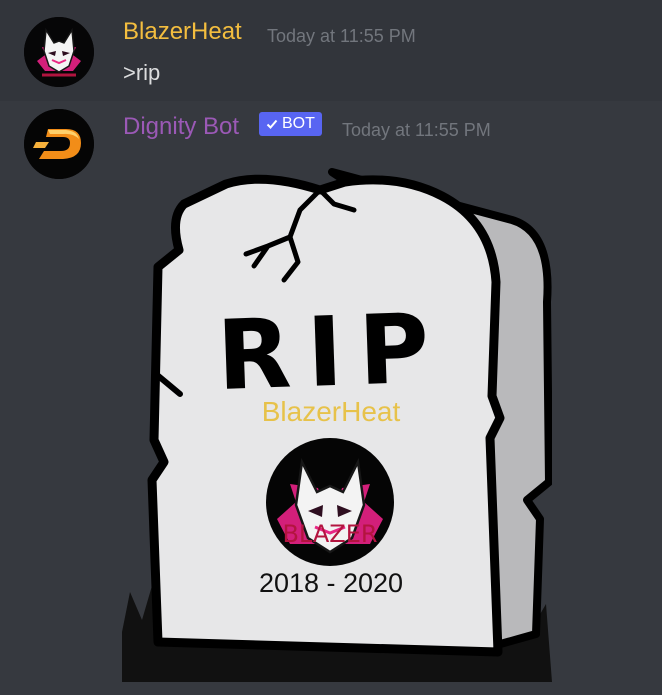  I want to click on d-logo-avatar-icon, so click(59, 144).